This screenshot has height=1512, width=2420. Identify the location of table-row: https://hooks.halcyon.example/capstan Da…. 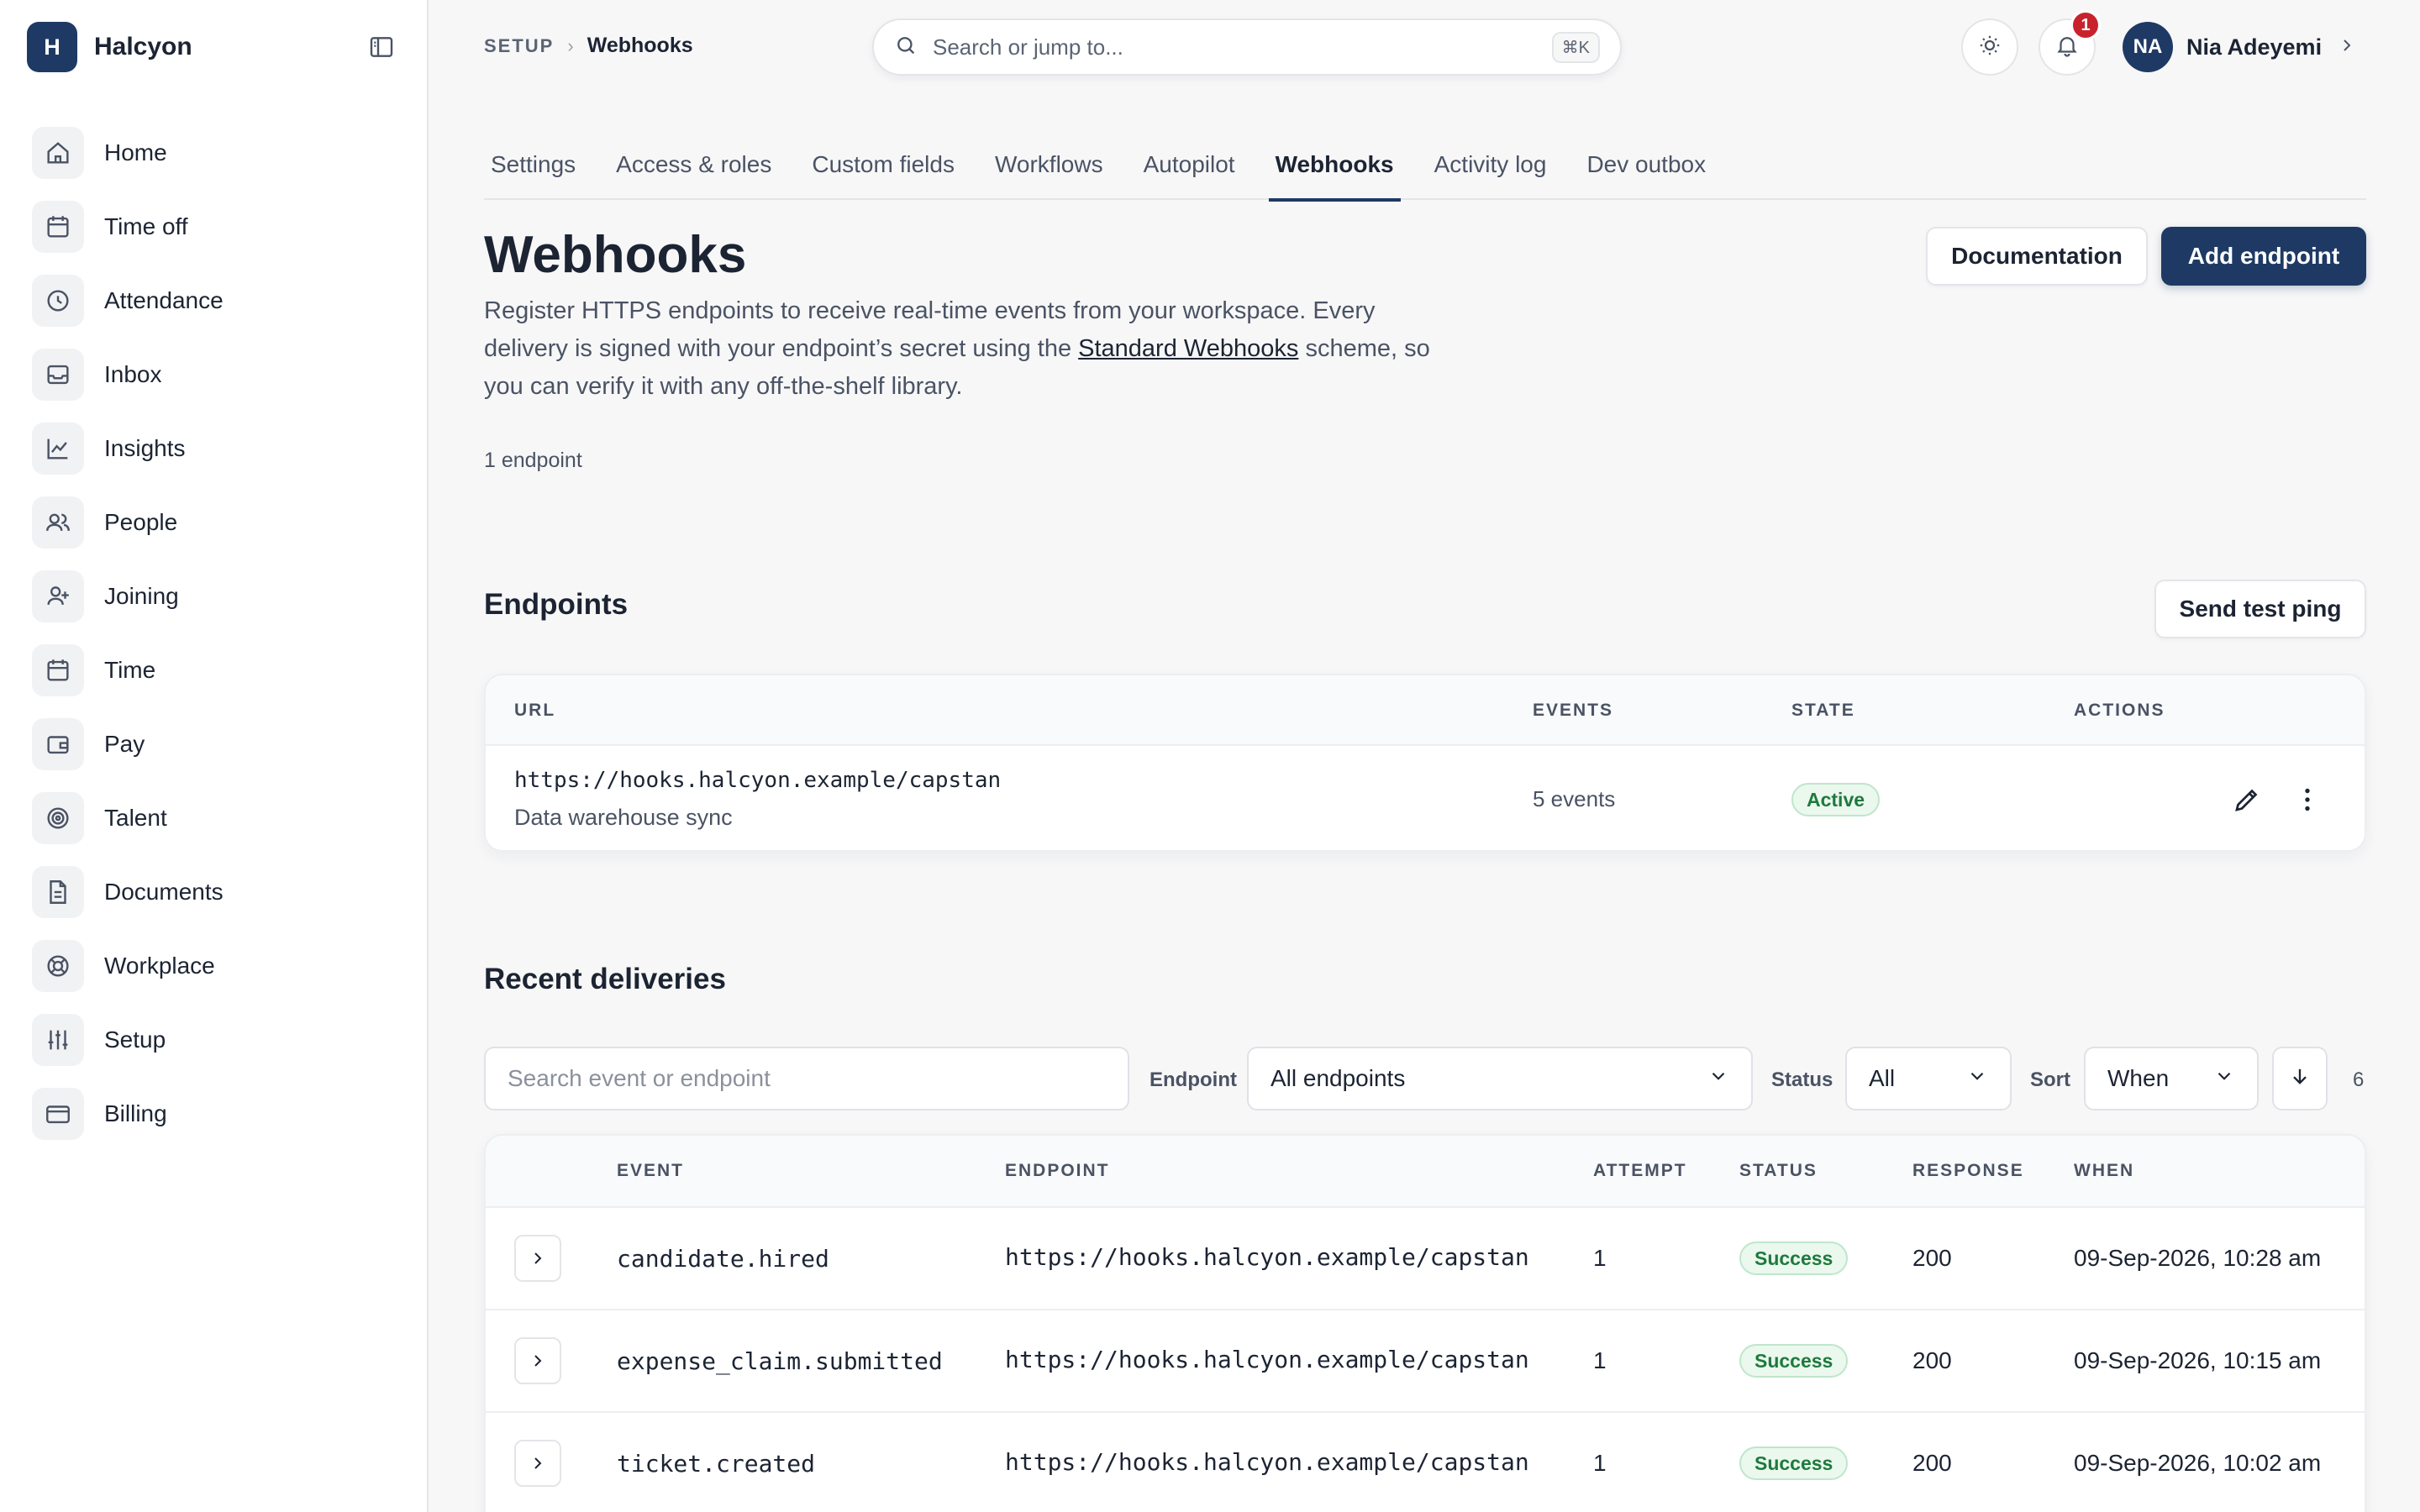
(1425, 797).